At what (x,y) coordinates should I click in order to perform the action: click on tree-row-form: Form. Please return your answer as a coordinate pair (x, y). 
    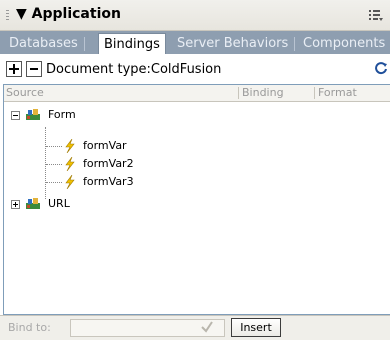
    Looking at the image, I should click on (194, 115).